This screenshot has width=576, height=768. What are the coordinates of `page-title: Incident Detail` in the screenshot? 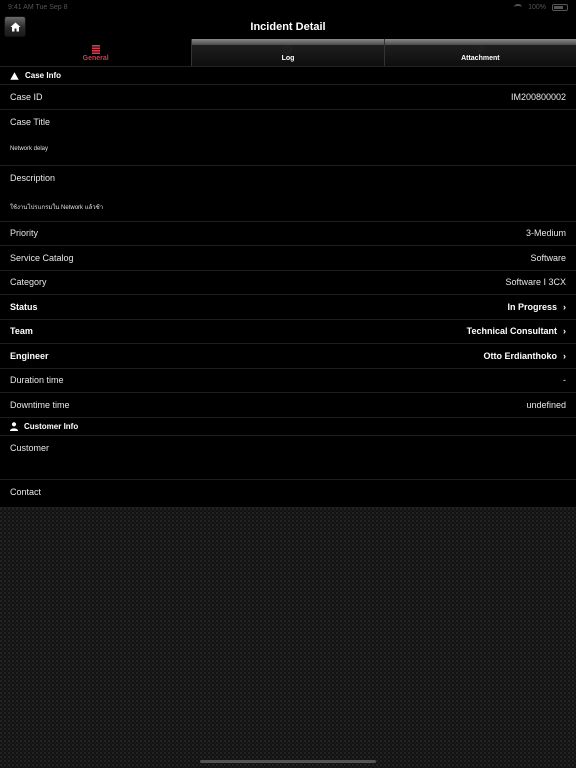 It's located at (288, 26).